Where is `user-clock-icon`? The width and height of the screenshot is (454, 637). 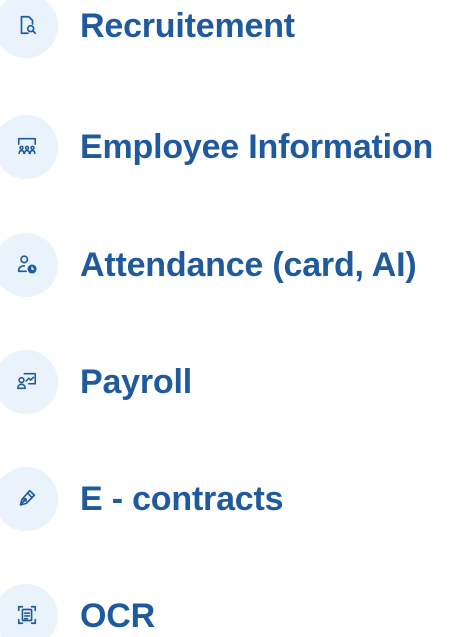
user-clock-icon is located at coordinates (27, 264).